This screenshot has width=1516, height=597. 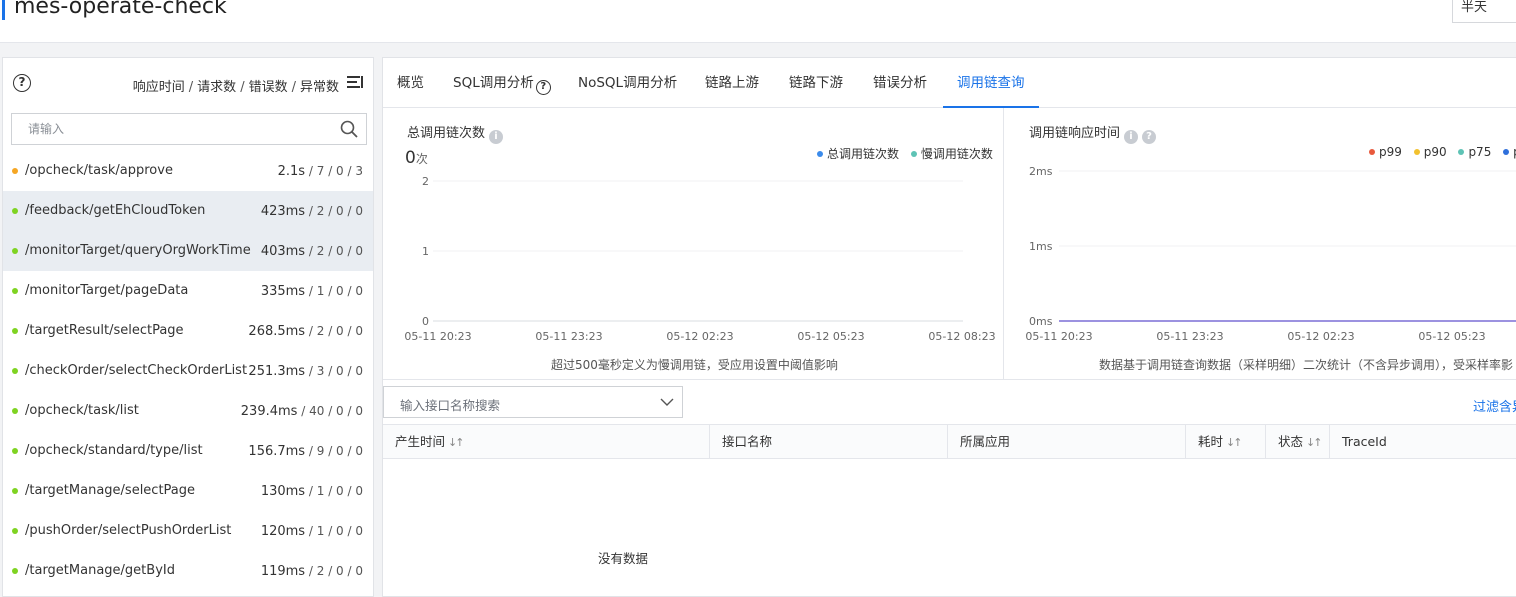 I want to click on tab-trace-query: 调用链查询, so click(x=991, y=83).